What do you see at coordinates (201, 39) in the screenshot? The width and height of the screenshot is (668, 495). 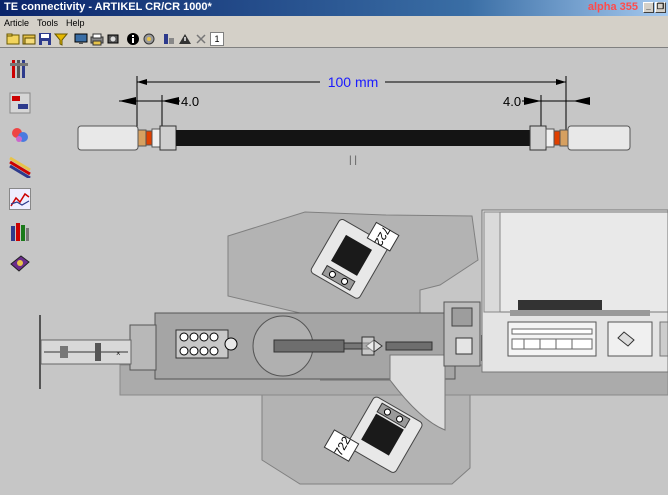 I see `close-icon` at bounding box center [201, 39].